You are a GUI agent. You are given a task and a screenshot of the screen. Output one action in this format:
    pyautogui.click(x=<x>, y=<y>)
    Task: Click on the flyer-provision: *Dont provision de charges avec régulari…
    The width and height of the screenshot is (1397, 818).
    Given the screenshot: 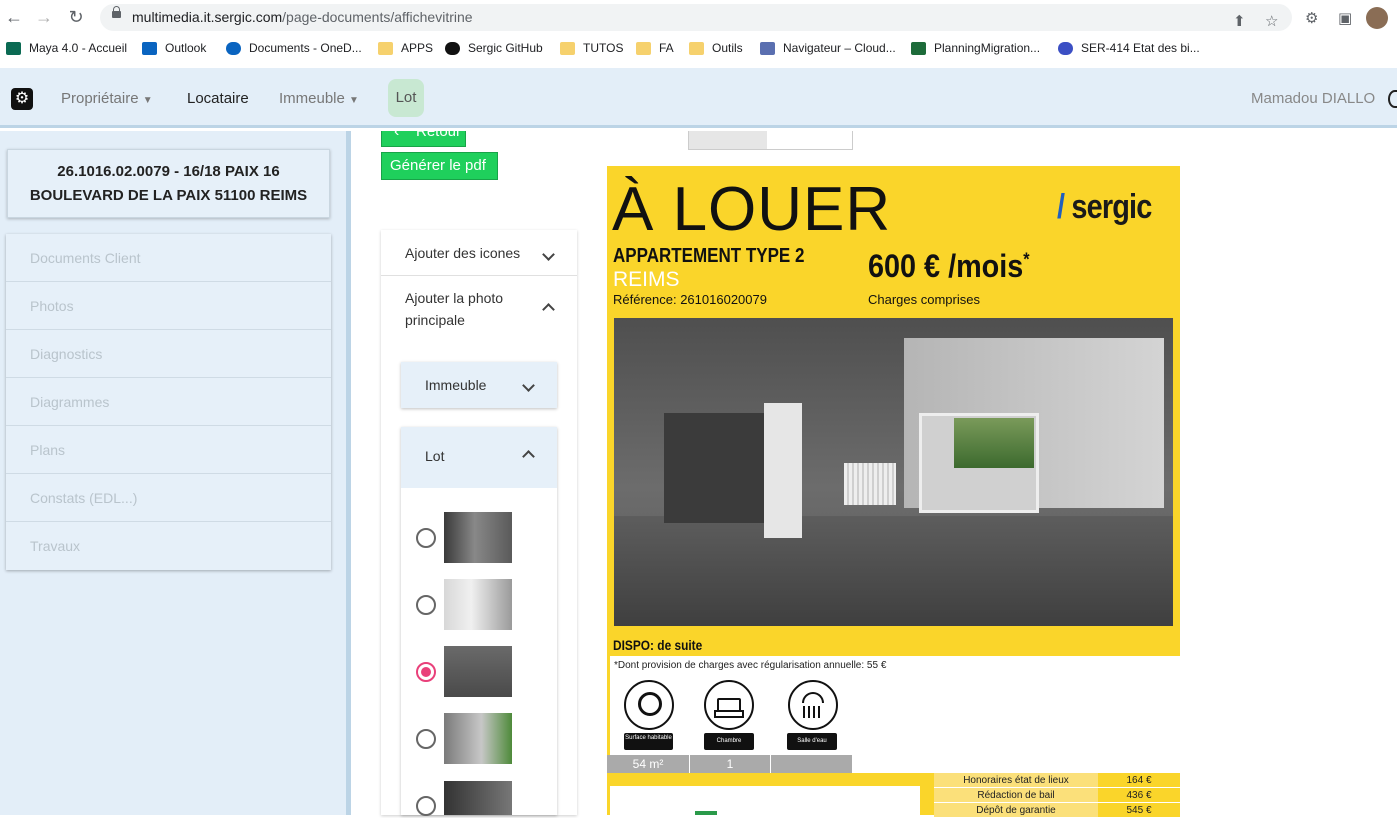 What is the action you would take?
    pyautogui.click(x=750, y=665)
    